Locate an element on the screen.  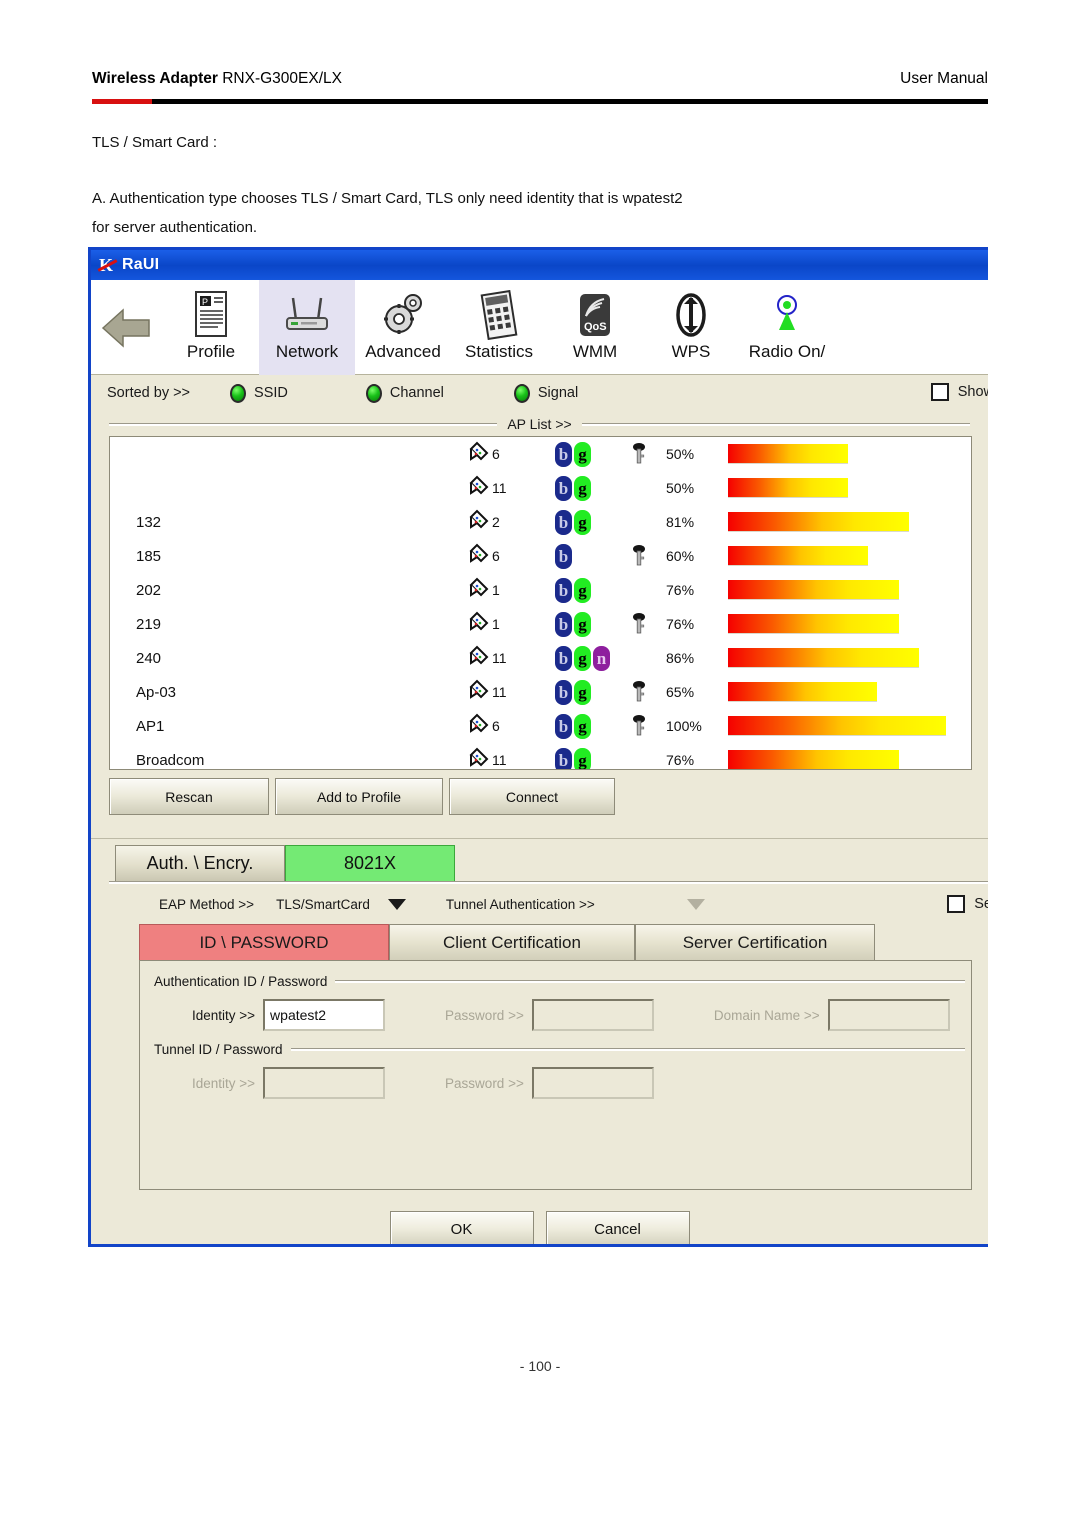
radio-antenna-icon is located at coordinates (787, 315).